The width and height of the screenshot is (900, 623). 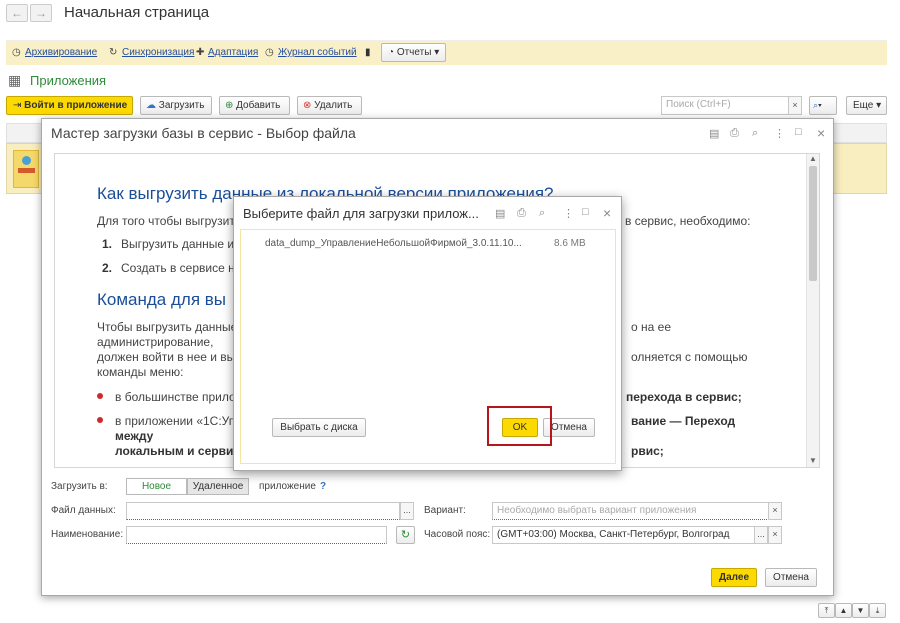 I want to click on choose-from-disk-button: Выбрать с диска, so click(x=319, y=427).